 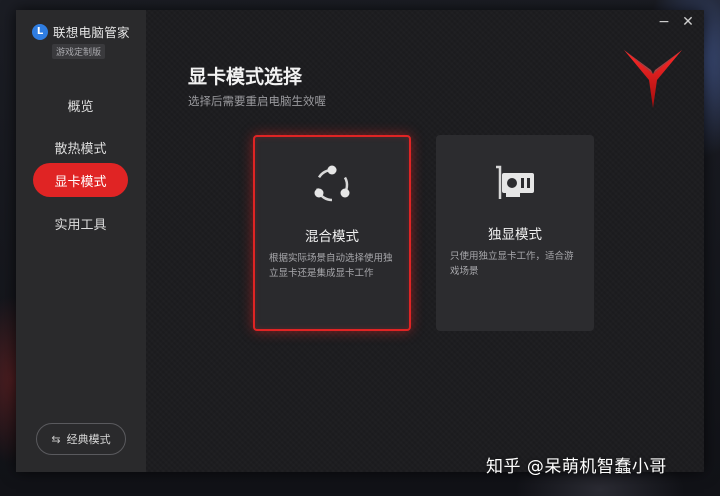 I want to click on minimize-button: −, so click(x=664, y=22).